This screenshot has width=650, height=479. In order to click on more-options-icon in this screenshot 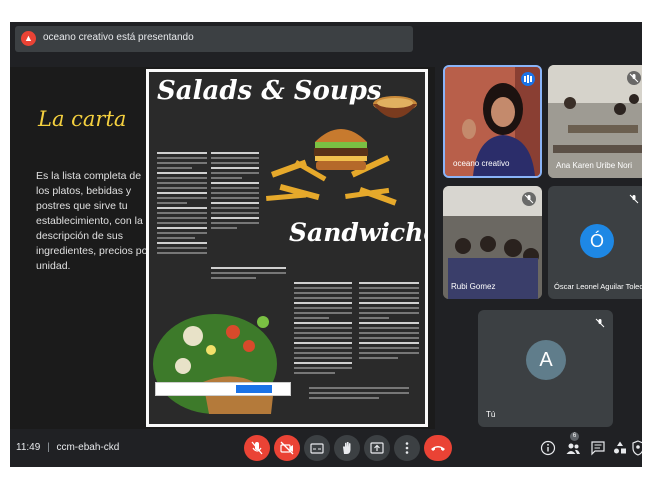, I will do `click(407, 448)`.